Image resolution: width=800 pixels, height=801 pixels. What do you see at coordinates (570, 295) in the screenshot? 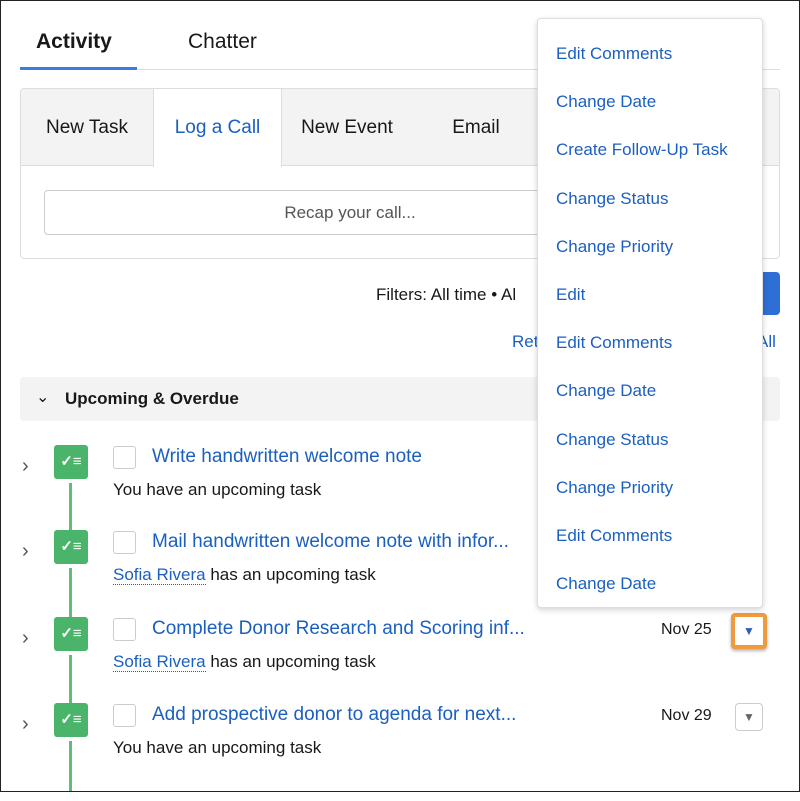
I see `menu-item: Edit` at bounding box center [570, 295].